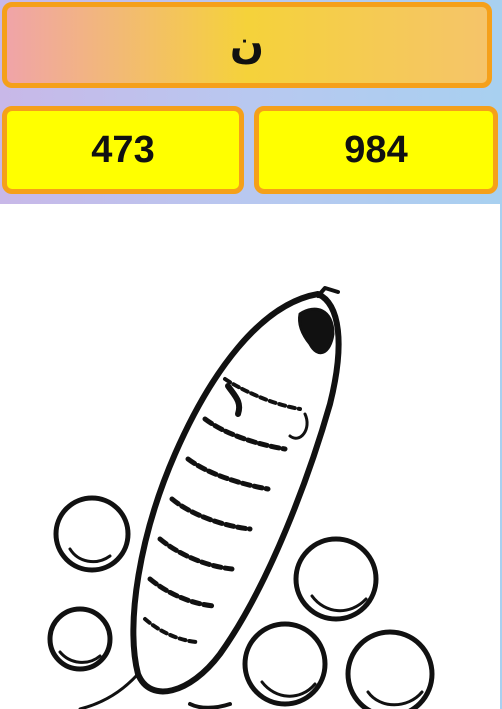  I want to click on letter-tile: ن, so click(247, 45).